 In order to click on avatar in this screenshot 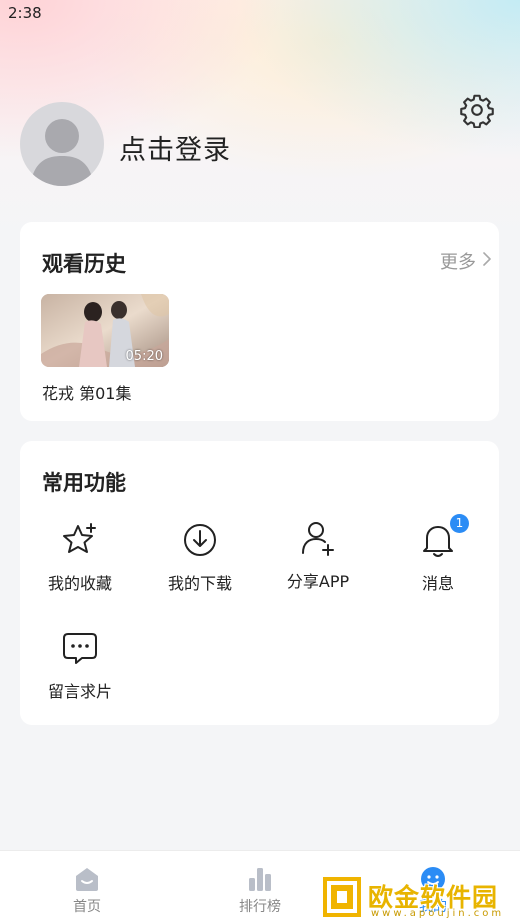, I will do `click(62, 144)`.